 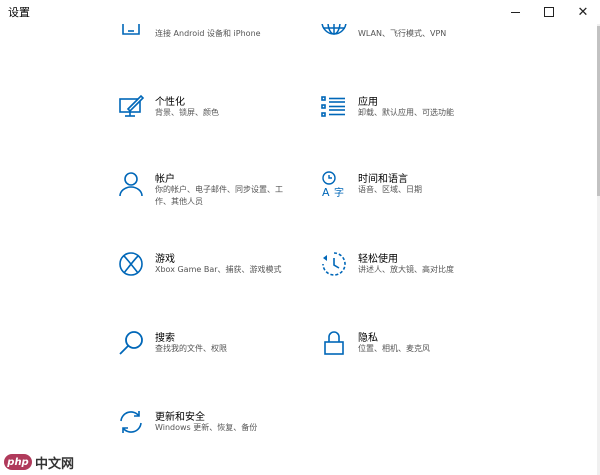 I want to click on tile-description: 连接 Android 设备和 iPhone, so click(x=208, y=33).